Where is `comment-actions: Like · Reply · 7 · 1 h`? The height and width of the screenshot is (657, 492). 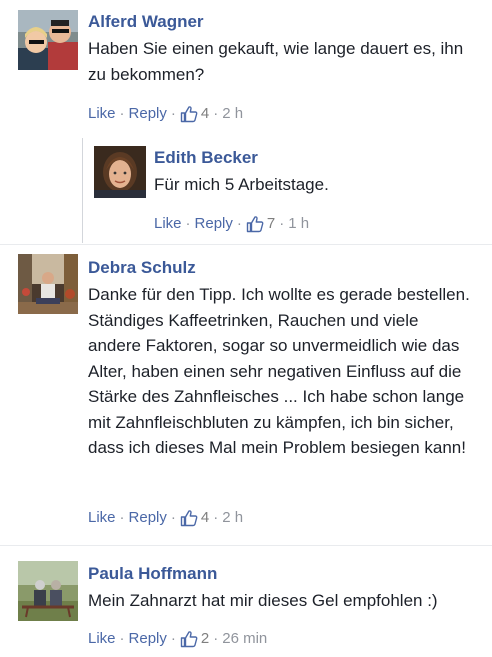
comment-actions: Like · Reply · 7 · 1 h is located at coordinates (231, 224).